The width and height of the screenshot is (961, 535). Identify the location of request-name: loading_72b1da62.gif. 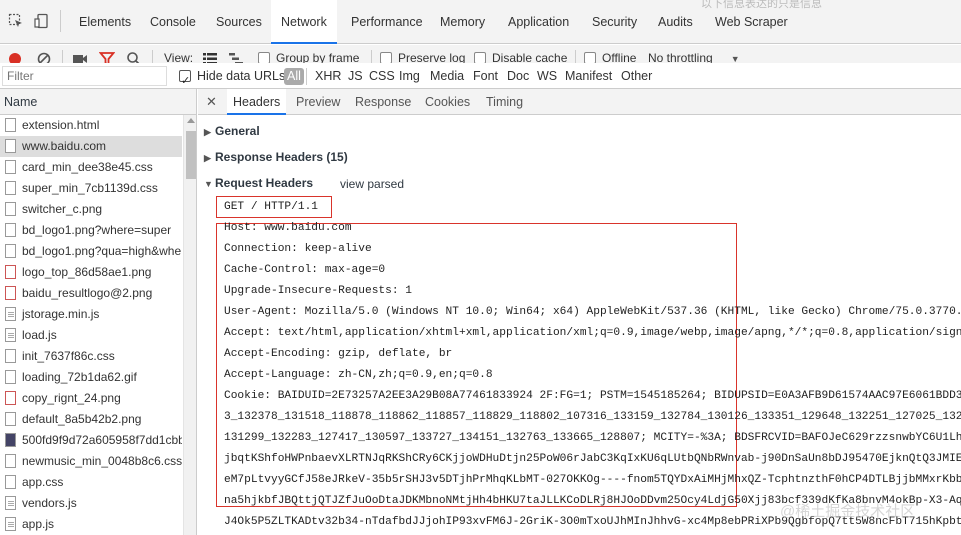
(79, 377).